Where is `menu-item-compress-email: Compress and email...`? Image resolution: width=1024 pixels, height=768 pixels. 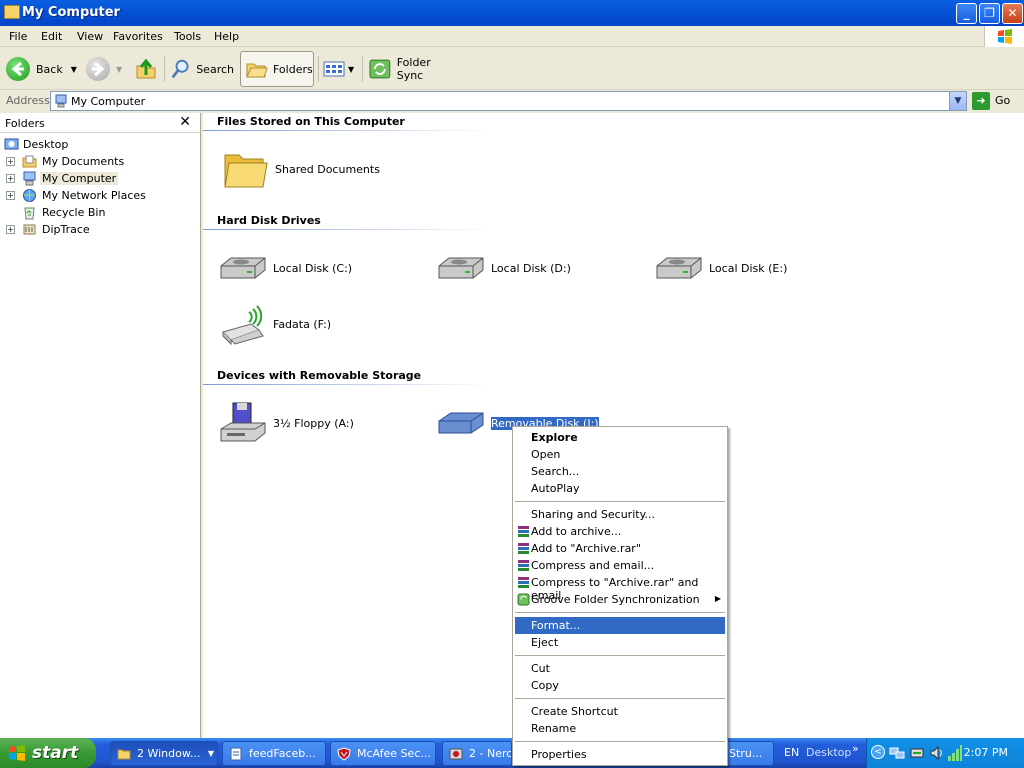 menu-item-compress-email: Compress and email... is located at coordinates (620, 565).